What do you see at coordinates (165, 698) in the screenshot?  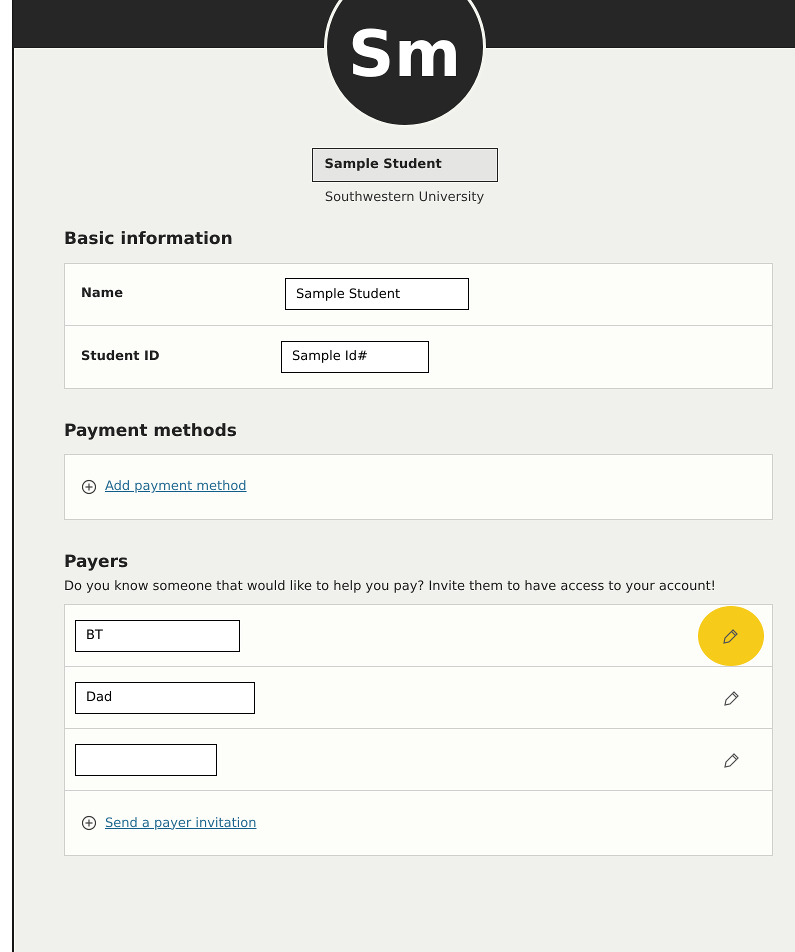 I see `payer-field: Dad` at bounding box center [165, 698].